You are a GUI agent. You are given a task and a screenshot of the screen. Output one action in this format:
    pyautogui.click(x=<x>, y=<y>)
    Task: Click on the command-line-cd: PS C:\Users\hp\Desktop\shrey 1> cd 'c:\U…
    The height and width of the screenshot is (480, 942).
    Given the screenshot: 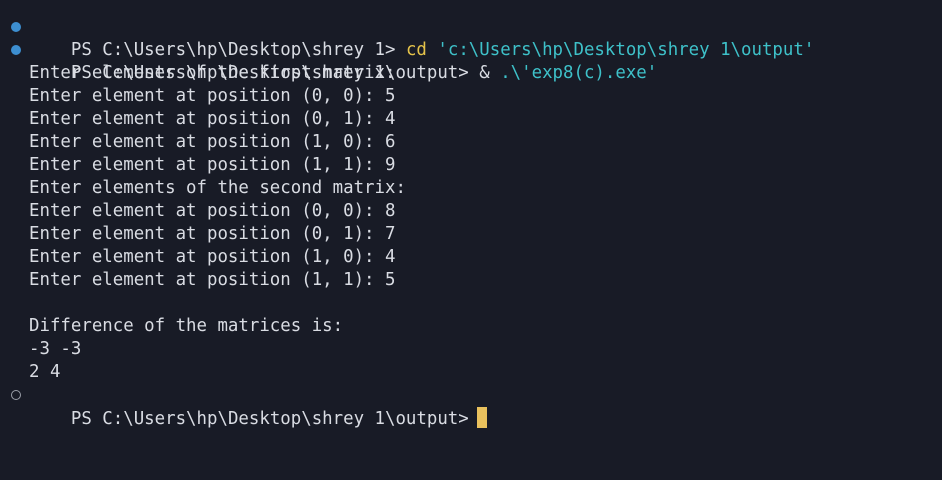 What is the action you would take?
    pyautogui.click(x=471, y=38)
    